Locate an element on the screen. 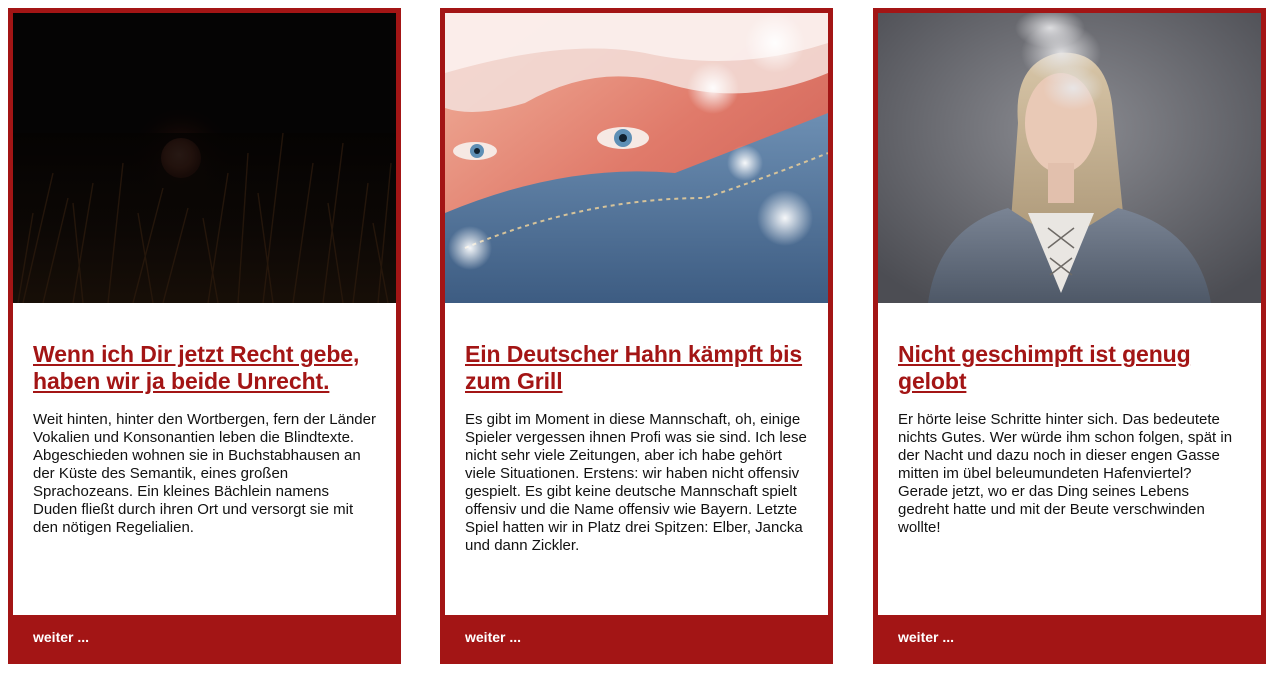  card-title-link: Ein Deutscher Hahn kämpft bis zum Grill is located at coordinates (636, 368).